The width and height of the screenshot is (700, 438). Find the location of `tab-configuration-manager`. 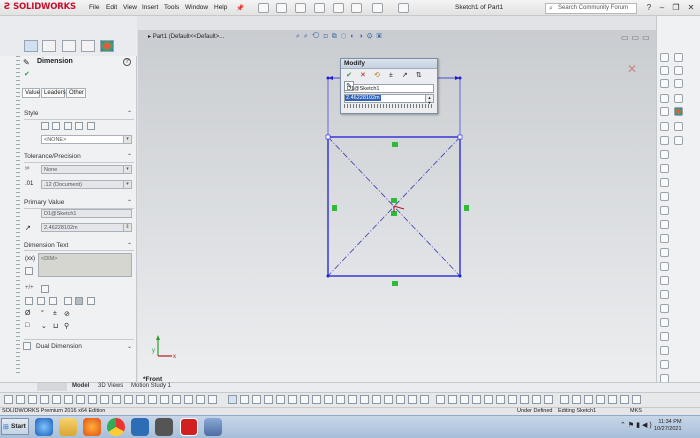

tab-configuration-manager is located at coordinates (69, 46).